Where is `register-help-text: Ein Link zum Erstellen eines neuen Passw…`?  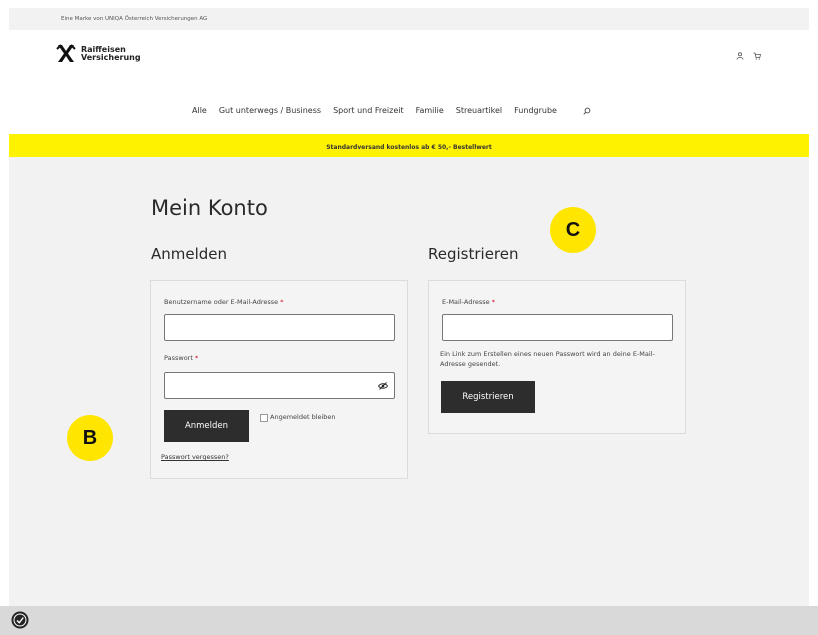
register-help-text: Ein Link zum Erstellen eines neuen Passw… is located at coordinates (547, 359).